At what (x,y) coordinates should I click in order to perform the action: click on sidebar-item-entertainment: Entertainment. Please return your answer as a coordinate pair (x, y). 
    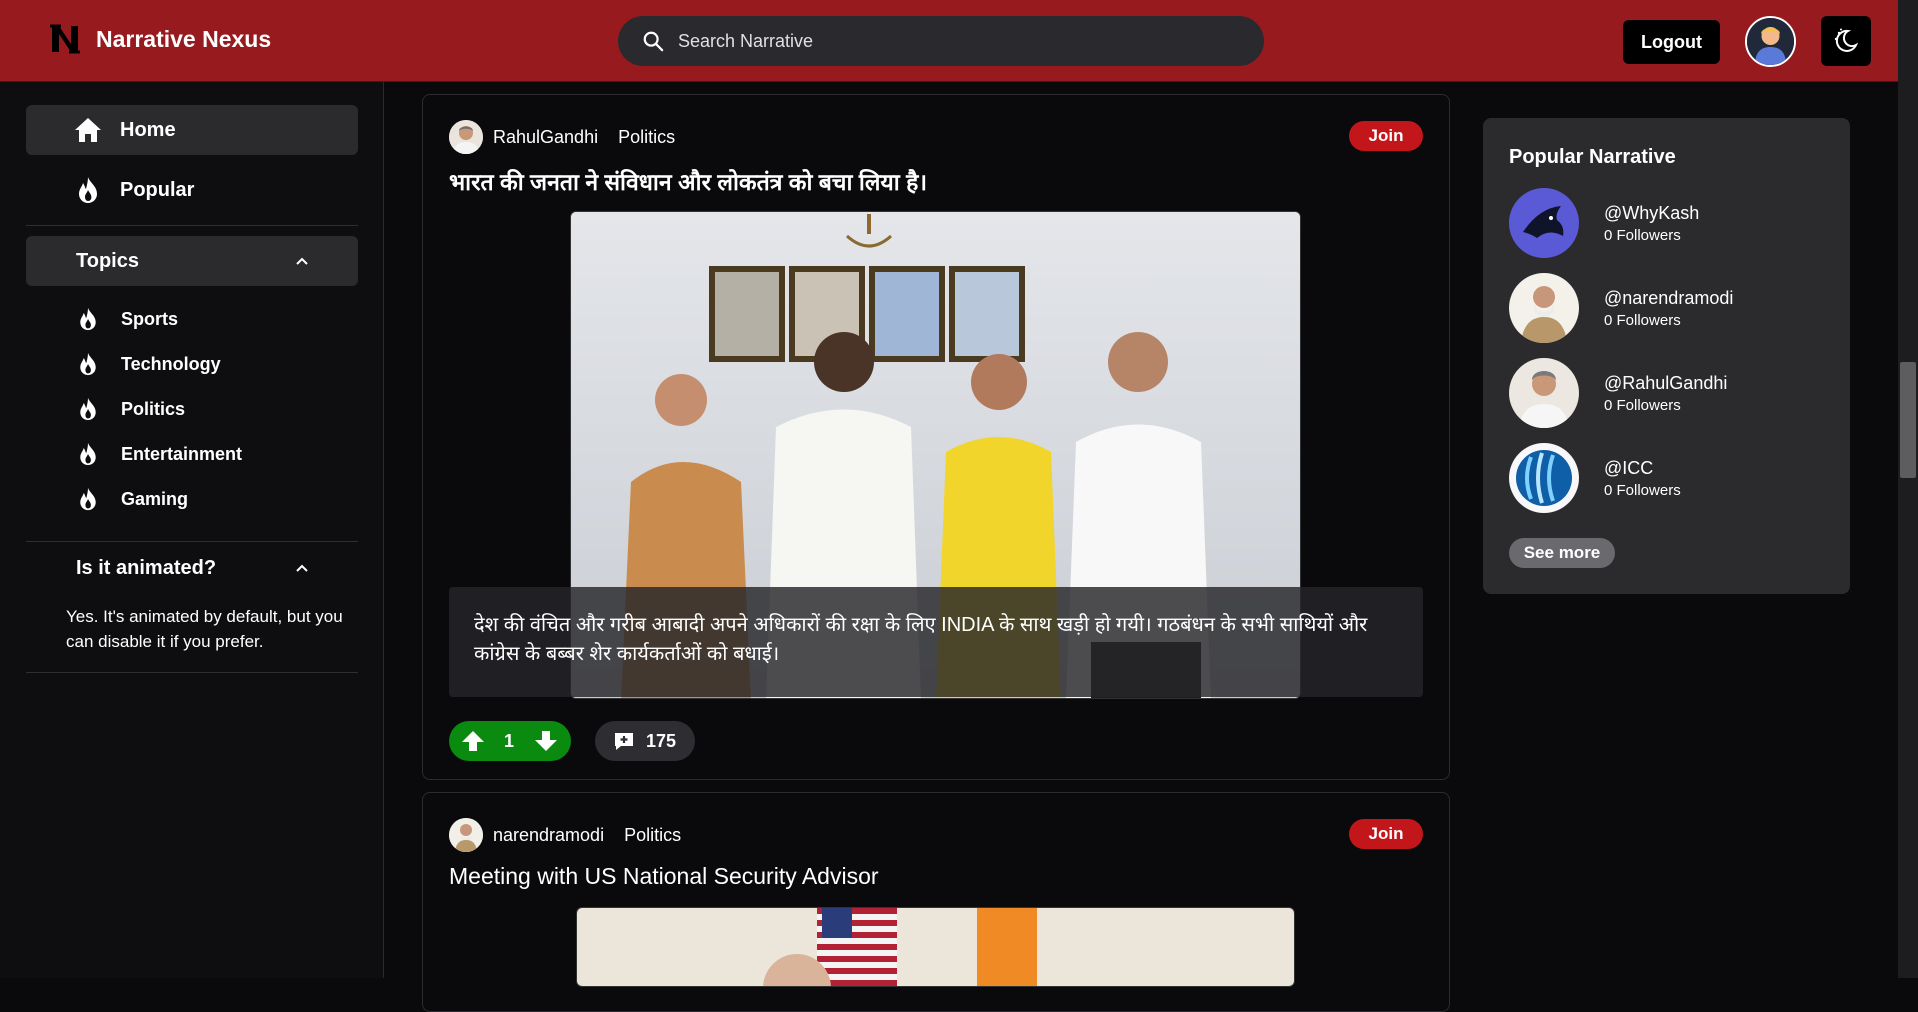
    Looking at the image, I should click on (192, 454).